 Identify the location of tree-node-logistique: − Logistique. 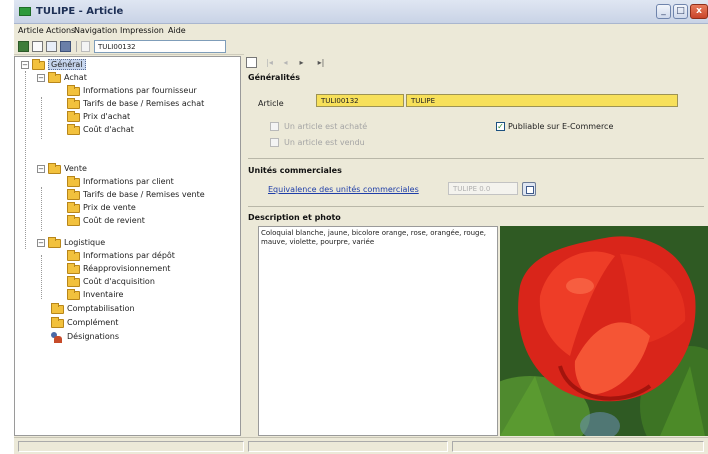
(135, 243).